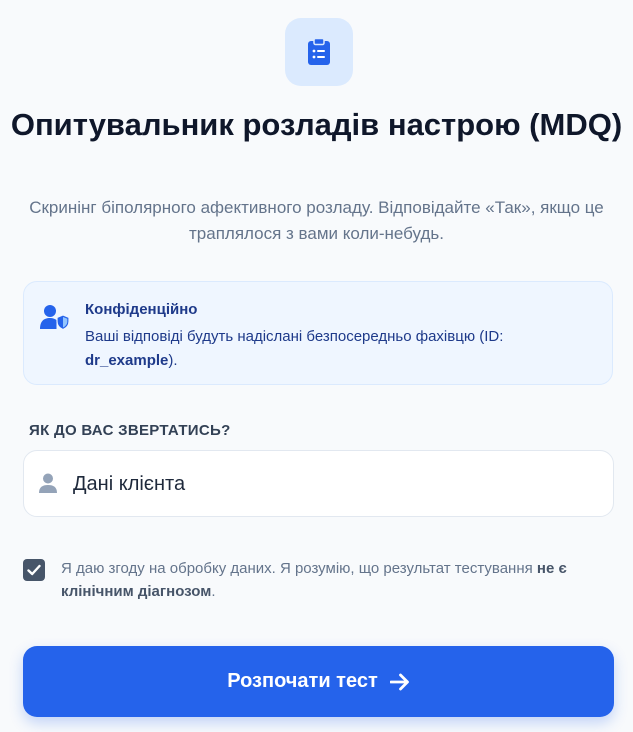 The image size is (633, 732). I want to click on clipboard-list-icon, so click(319, 51).